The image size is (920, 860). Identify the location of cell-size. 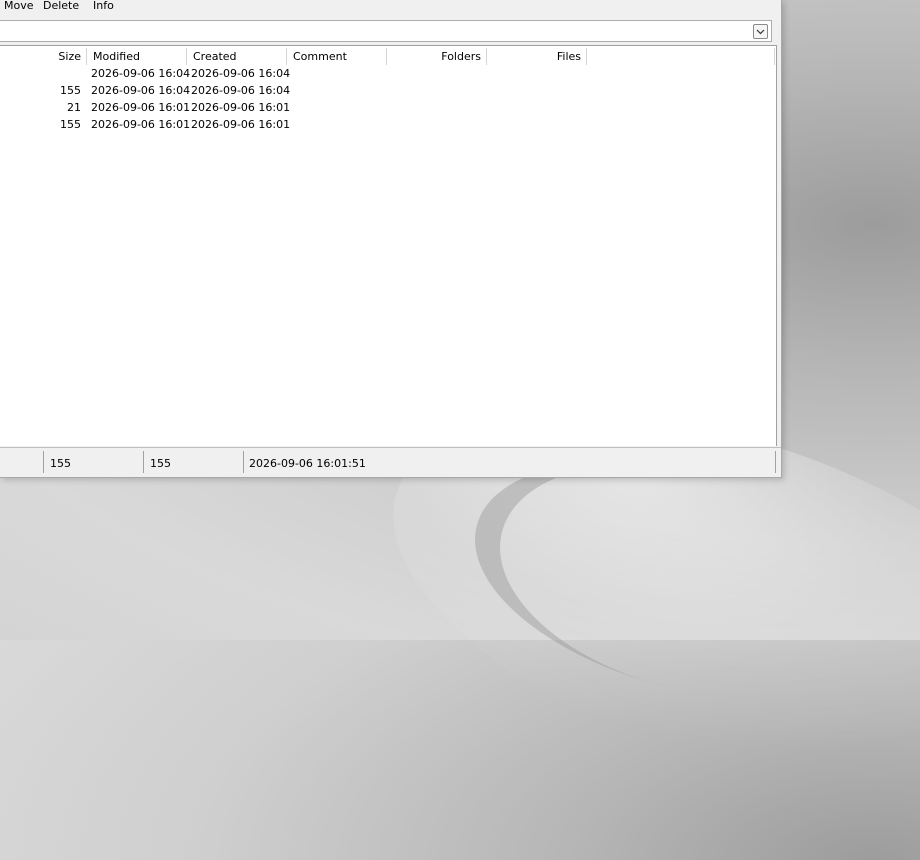
(43, 73).